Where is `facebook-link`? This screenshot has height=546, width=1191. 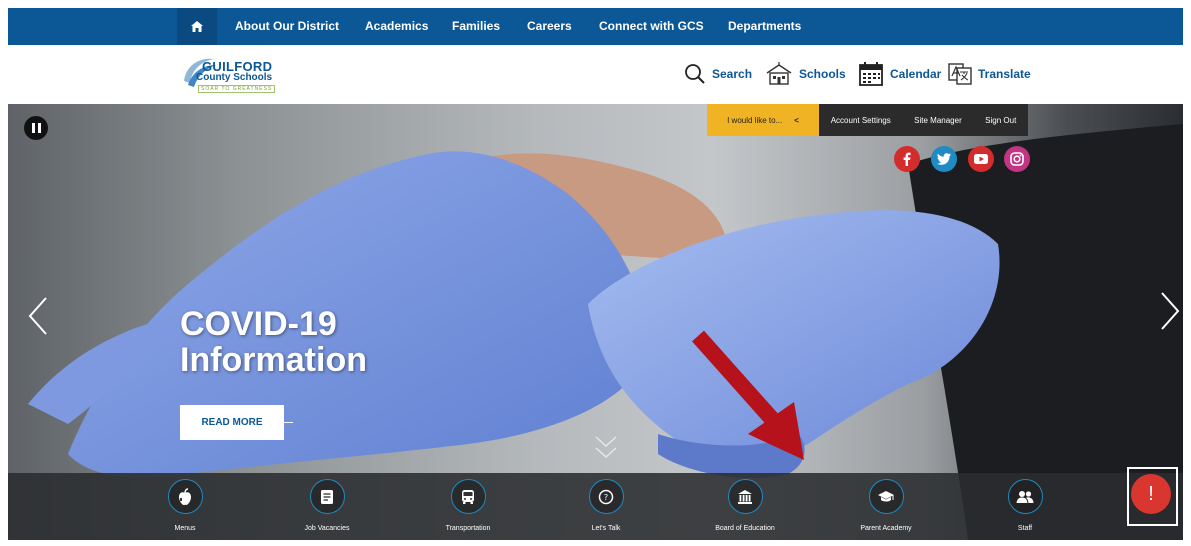 facebook-link is located at coordinates (907, 159).